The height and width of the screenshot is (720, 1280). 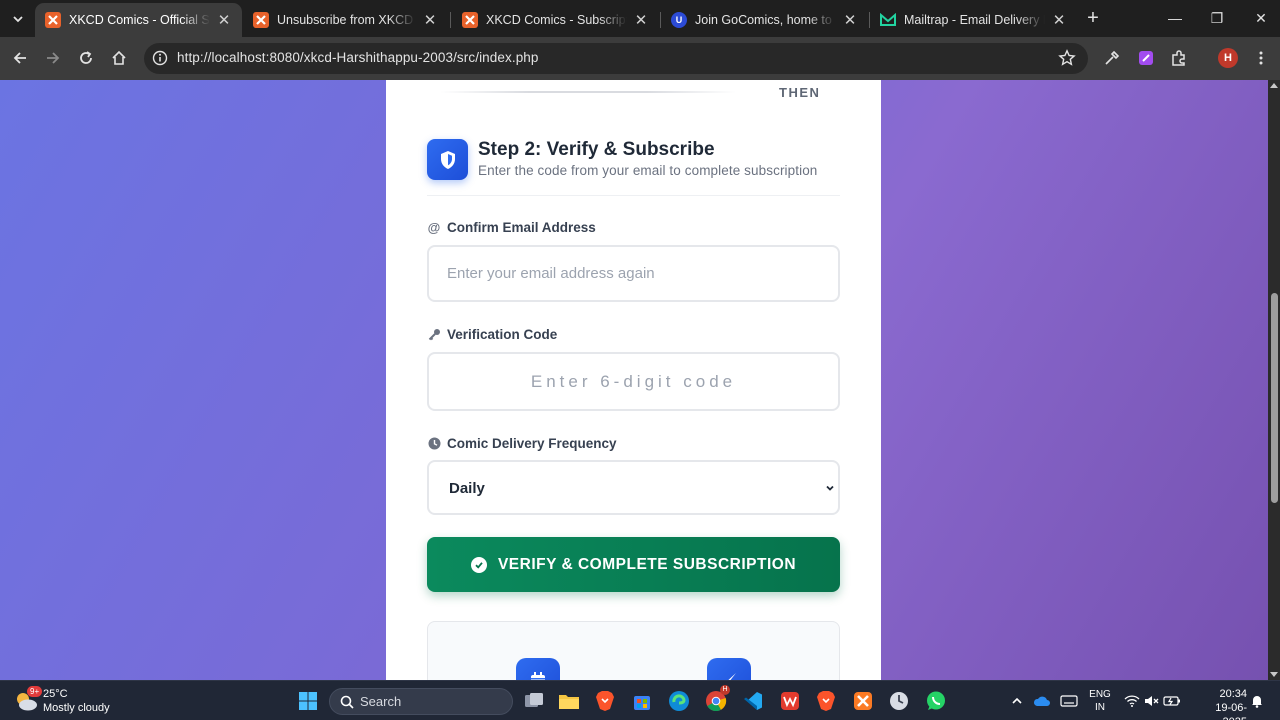 I want to click on vscode-app, so click(x=753, y=701).